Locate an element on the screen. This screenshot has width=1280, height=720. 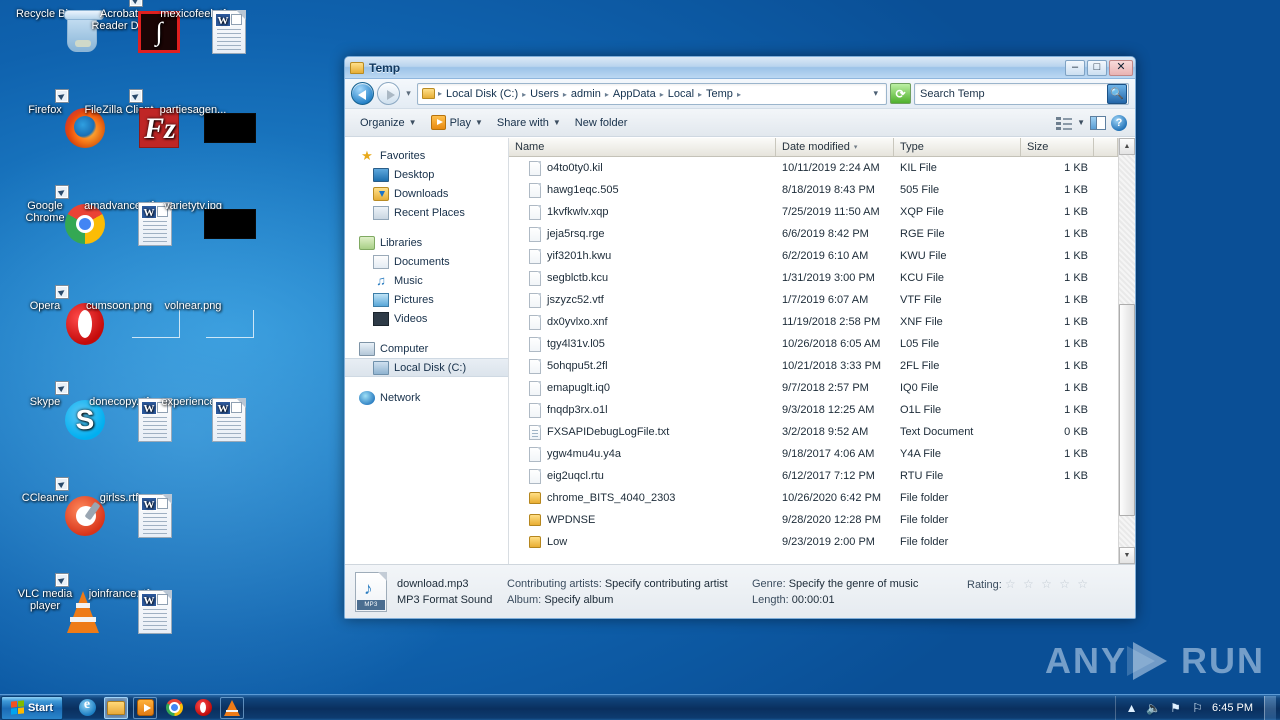
desktop-icon-ccleaner: CCleaner is located at coordinates (56, 506).